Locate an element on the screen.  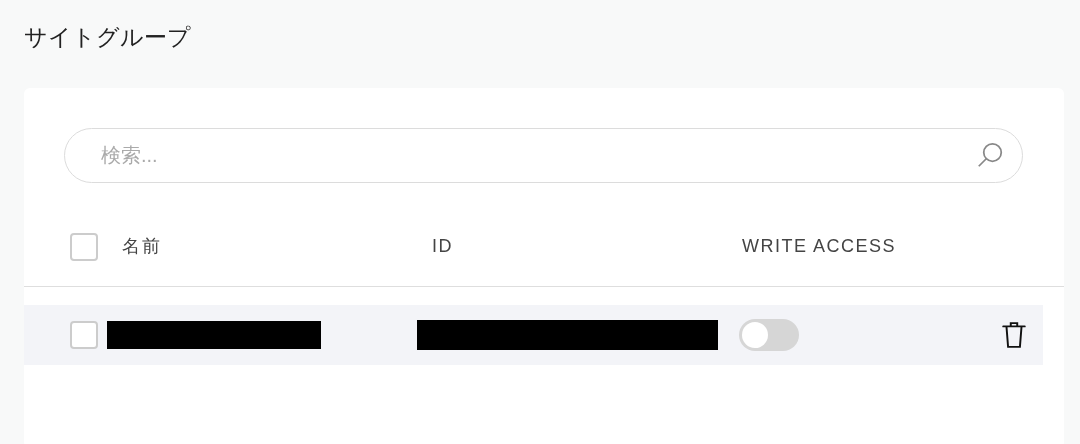
select-all-checkbox is located at coordinates (84, 246).